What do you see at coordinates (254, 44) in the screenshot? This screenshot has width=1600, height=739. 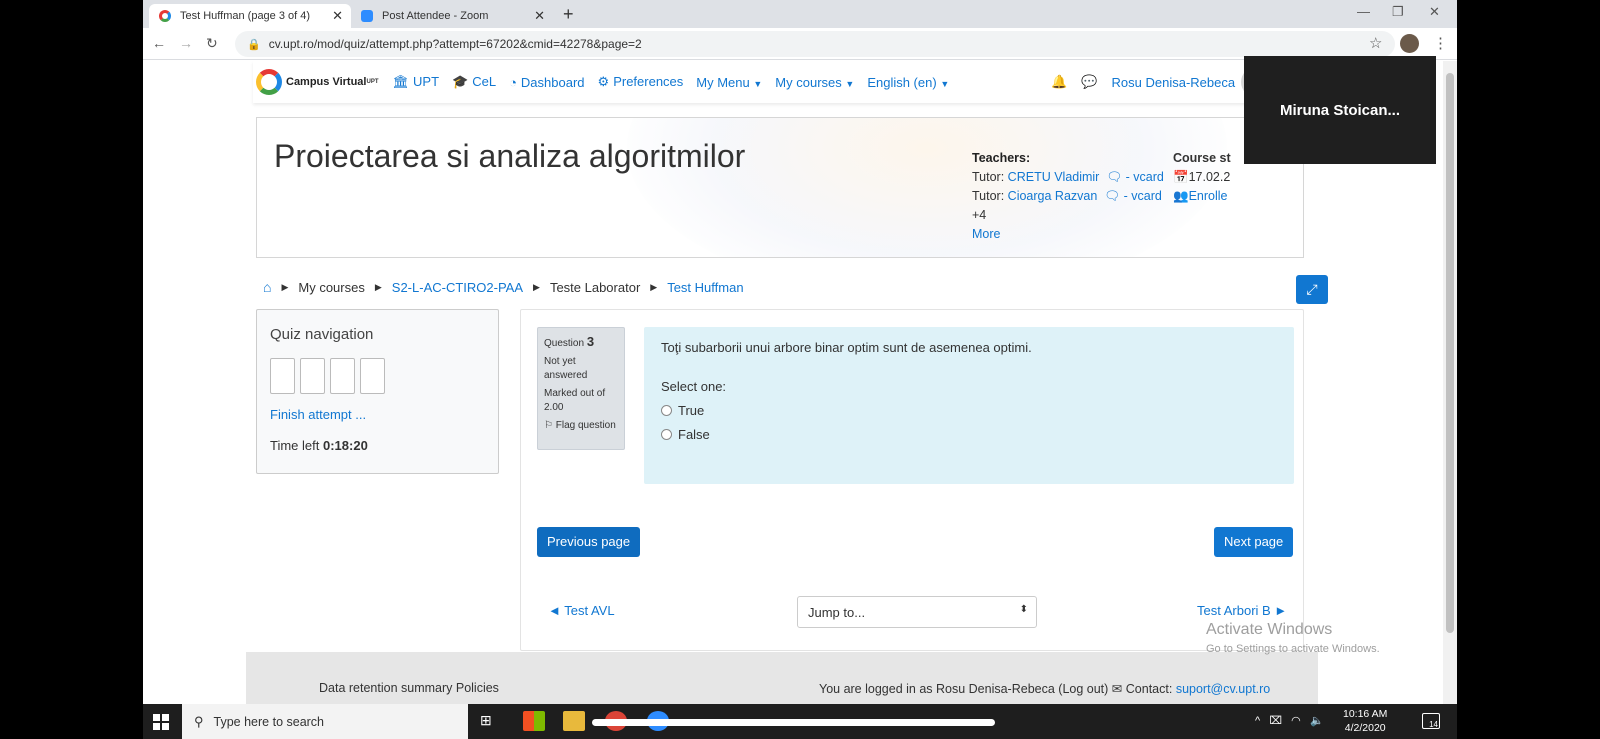 I see `lock-icon: 🔒` at bounding box center [254, 44].